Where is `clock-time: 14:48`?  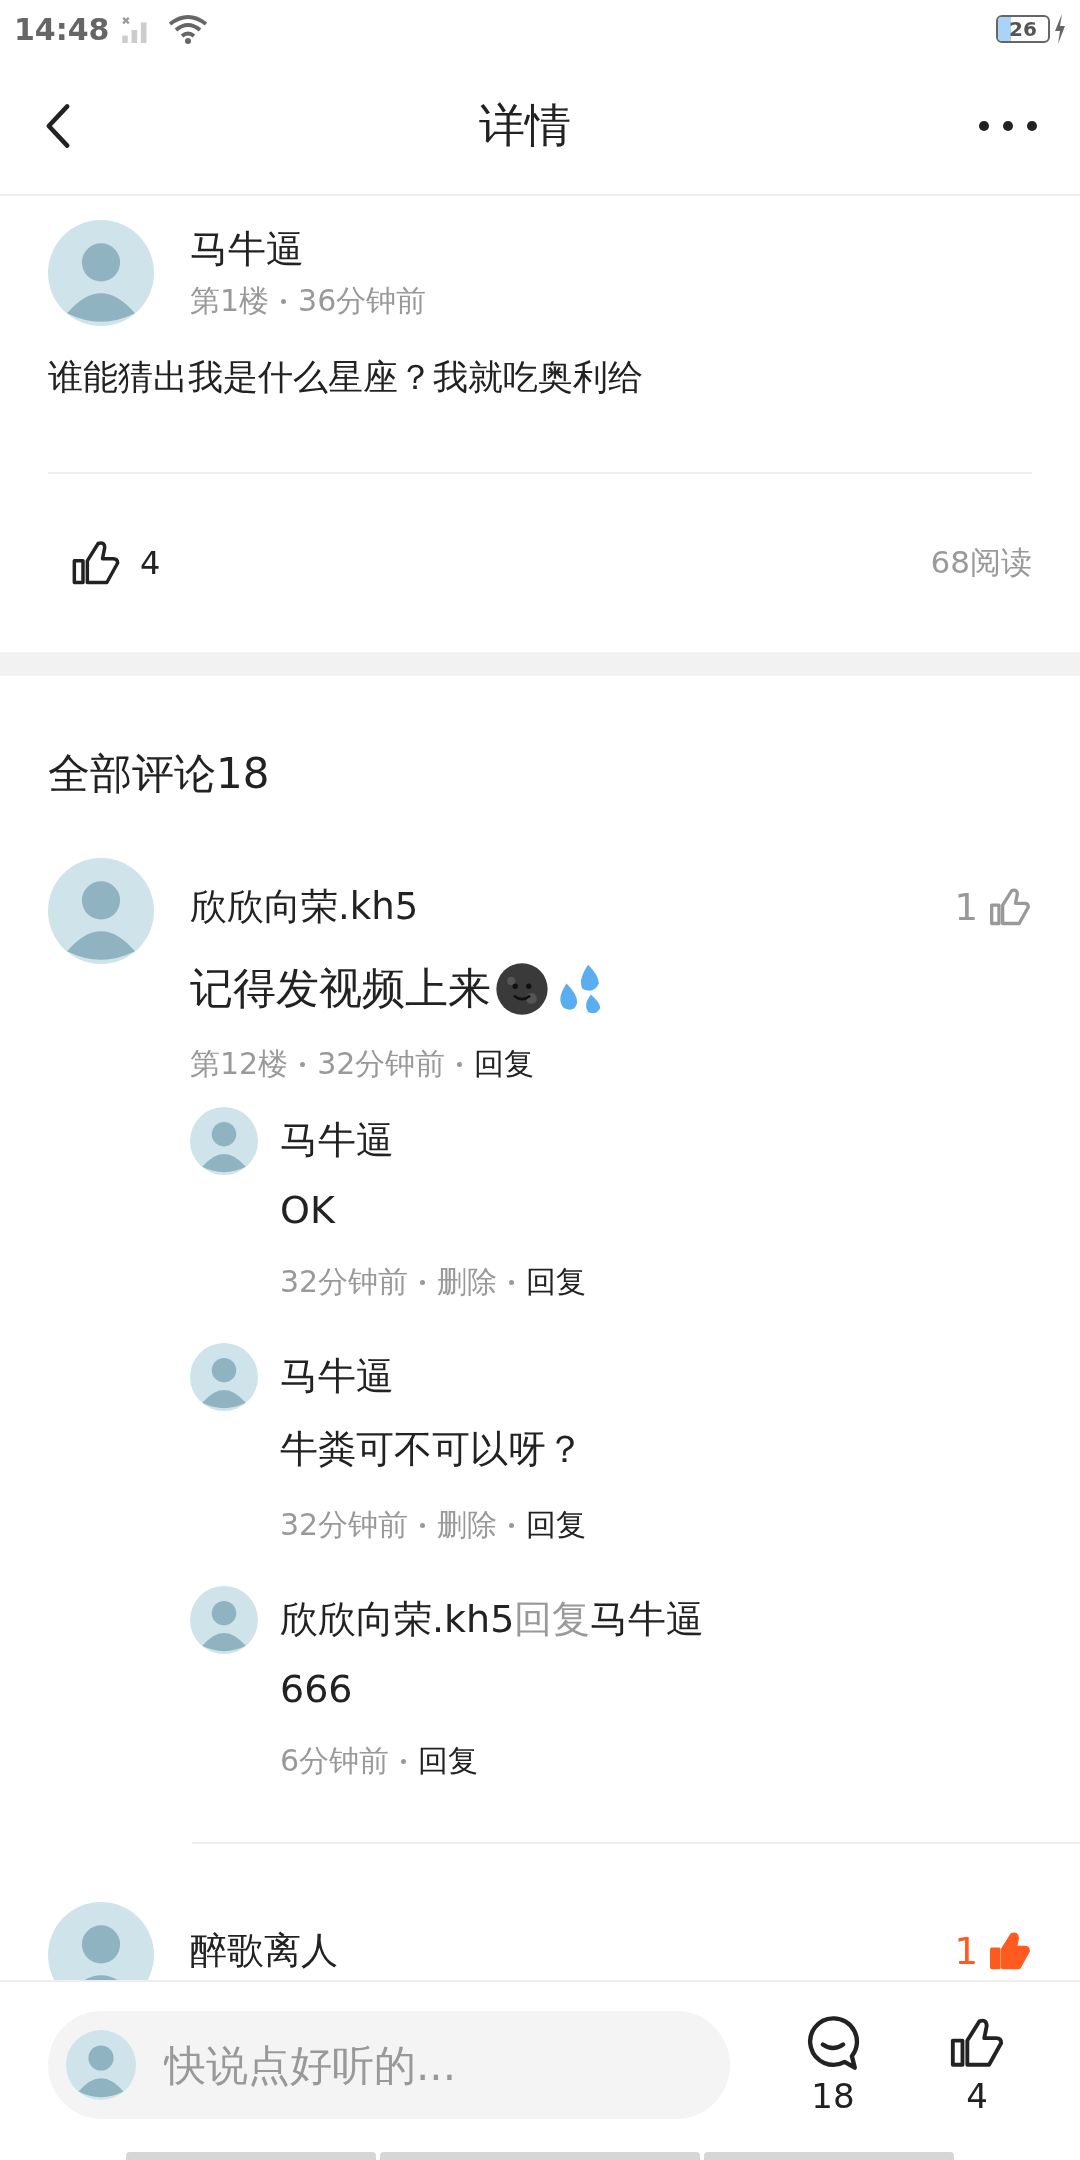 clock-time: 14:48 is located at coordinates (62, 29).